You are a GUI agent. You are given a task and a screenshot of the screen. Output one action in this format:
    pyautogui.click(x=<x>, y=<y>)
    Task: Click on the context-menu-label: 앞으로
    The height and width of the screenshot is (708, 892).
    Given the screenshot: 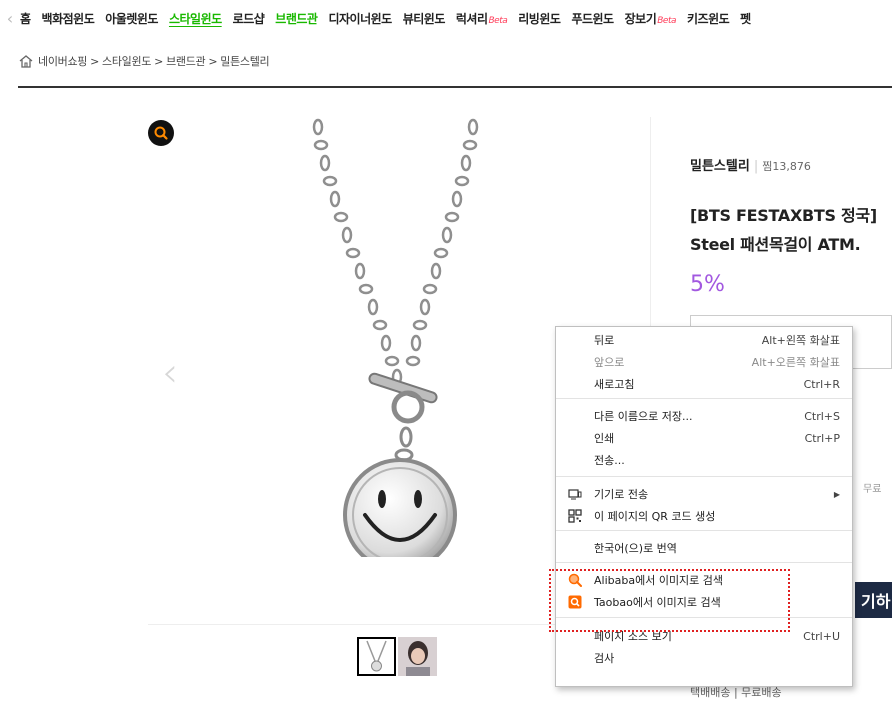 What is the action you would take?
    pyautogui.click(x=609, y=362)
    